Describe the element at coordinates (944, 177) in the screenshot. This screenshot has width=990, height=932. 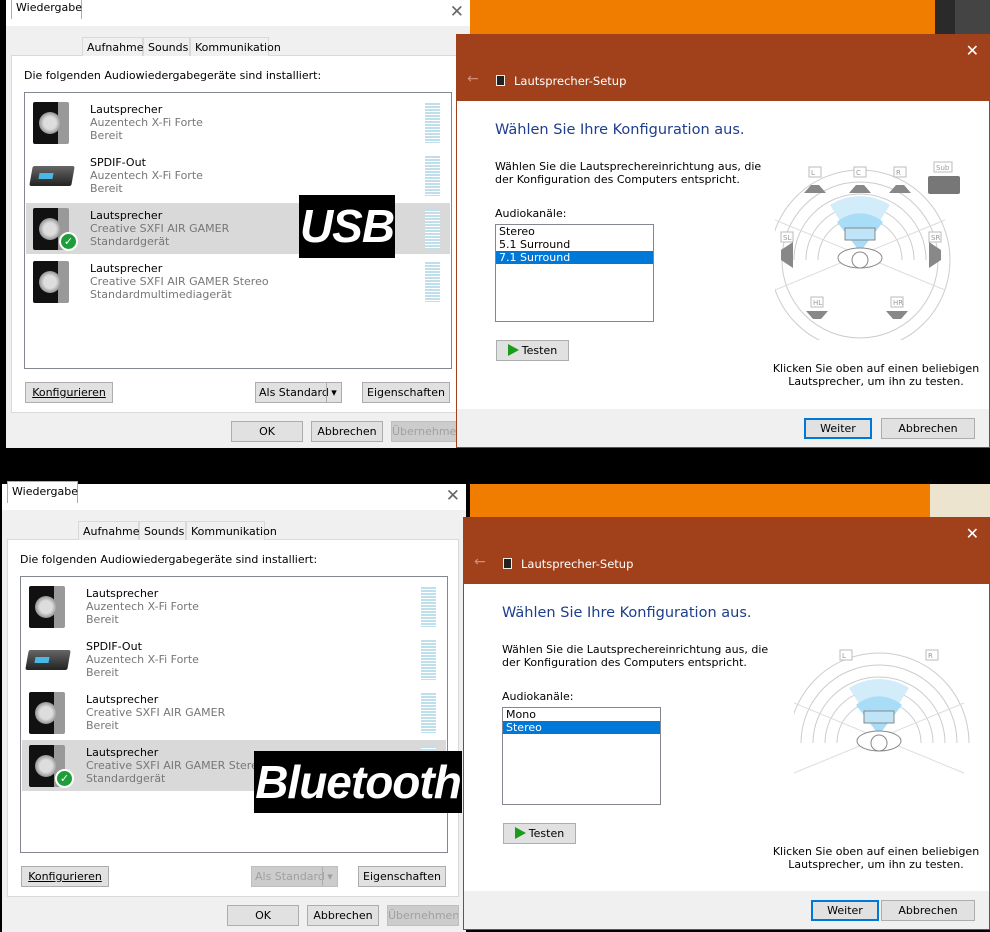
I see `speaker-sub: Sub` at that location.